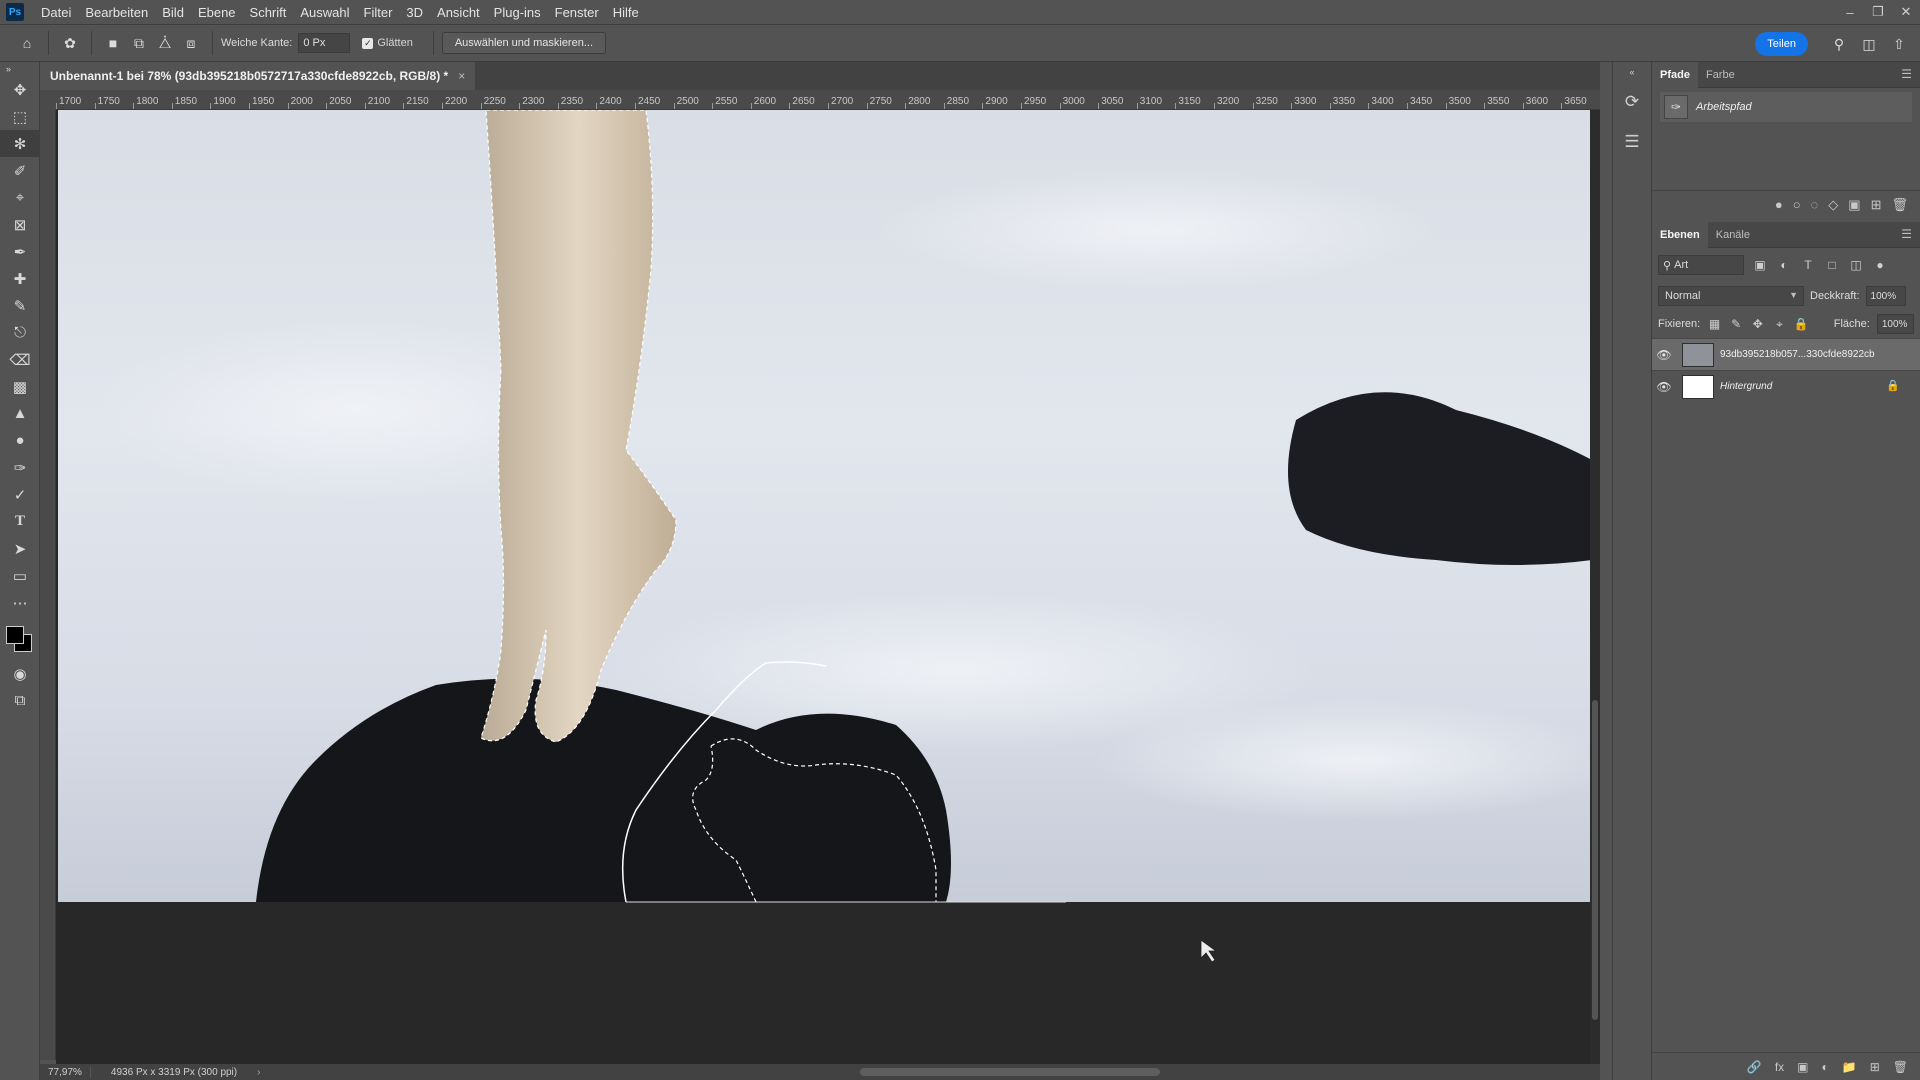 Image resolution: width=1920 pixels, height=1080 pixels. Describe the element at coordinates (1802, 1067) in the screenshot. I see `add-layer-mask-icon: ▣` at that location.